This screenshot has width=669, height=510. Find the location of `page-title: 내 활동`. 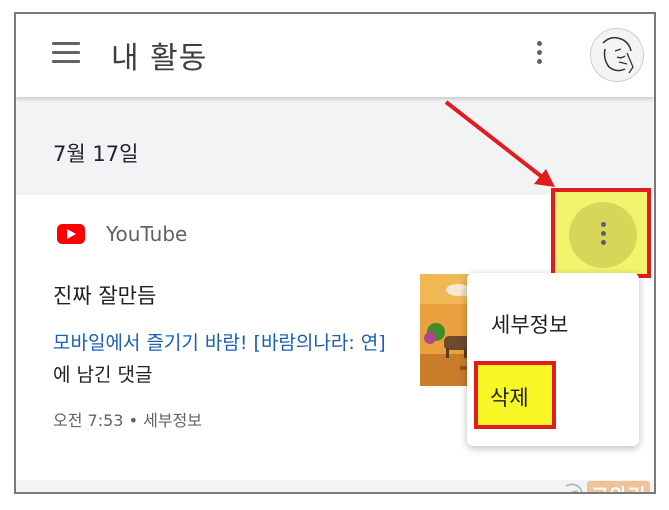

page-title: 내 활동 is located at coordinates (159, 58).